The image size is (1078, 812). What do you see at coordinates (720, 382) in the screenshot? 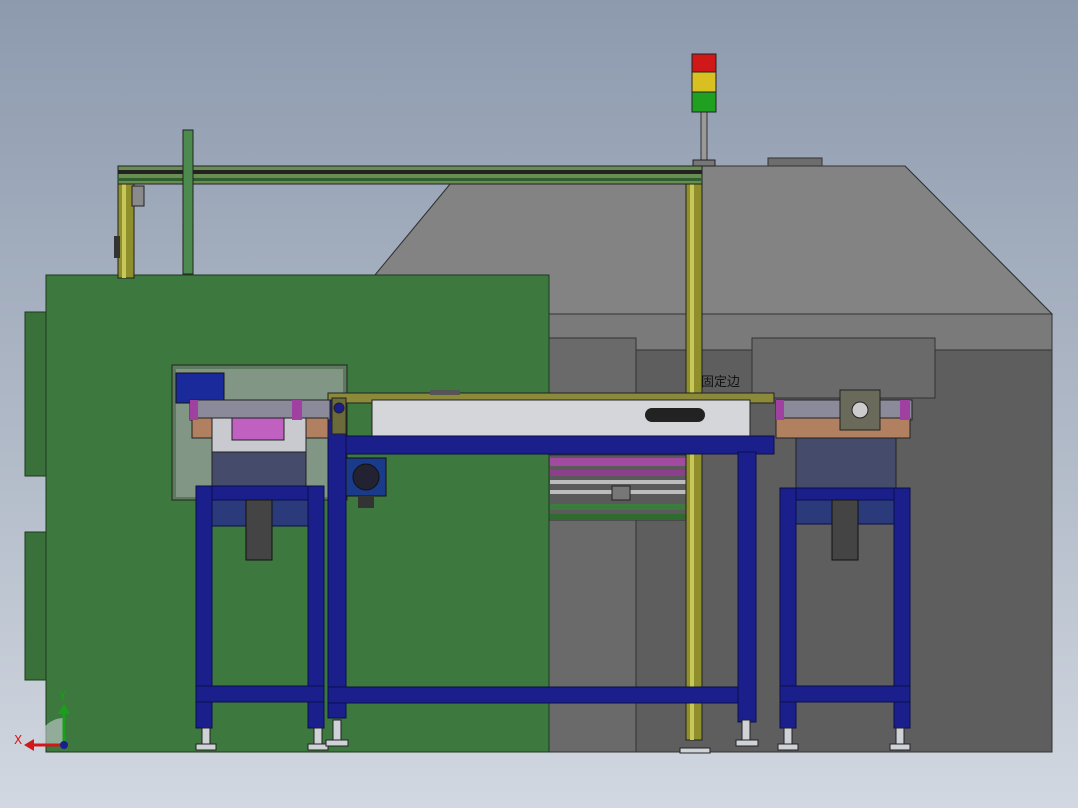
I see `fixed-edge-label: 固定边` at bounding box center [720, 382].